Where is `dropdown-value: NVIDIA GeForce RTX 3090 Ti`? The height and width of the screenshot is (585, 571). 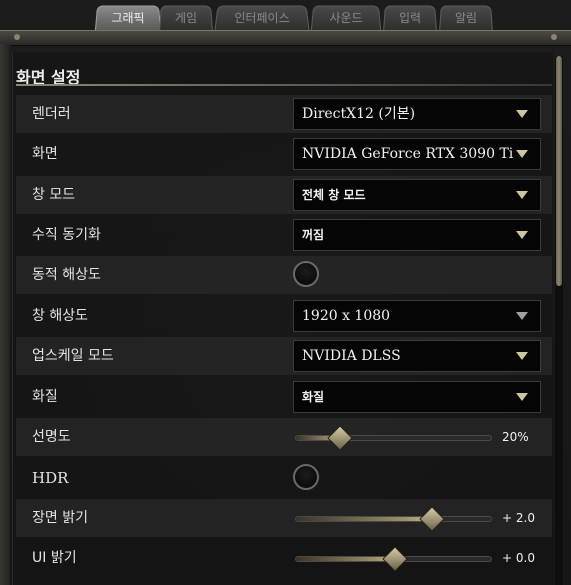
dropdown-value: NVIDIA GeForce RTX 3090 Ti is located at coordinates (408, 154).